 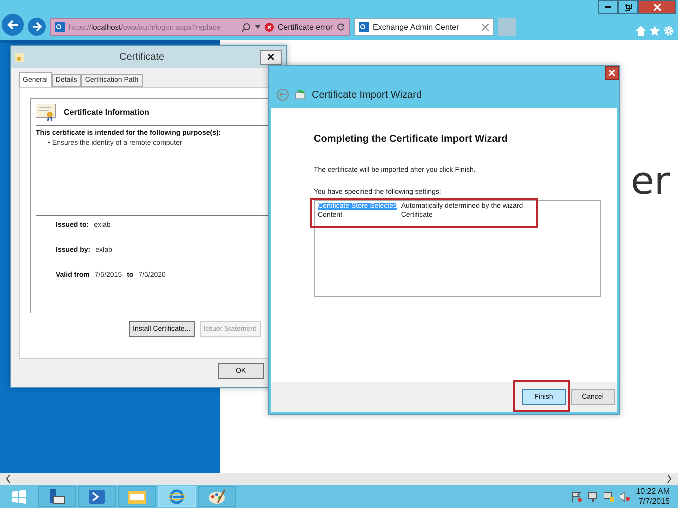 What do you see at coordinates (246, 27) in the screenshot?
I see `search-icon` at bounding box center [246, 27].